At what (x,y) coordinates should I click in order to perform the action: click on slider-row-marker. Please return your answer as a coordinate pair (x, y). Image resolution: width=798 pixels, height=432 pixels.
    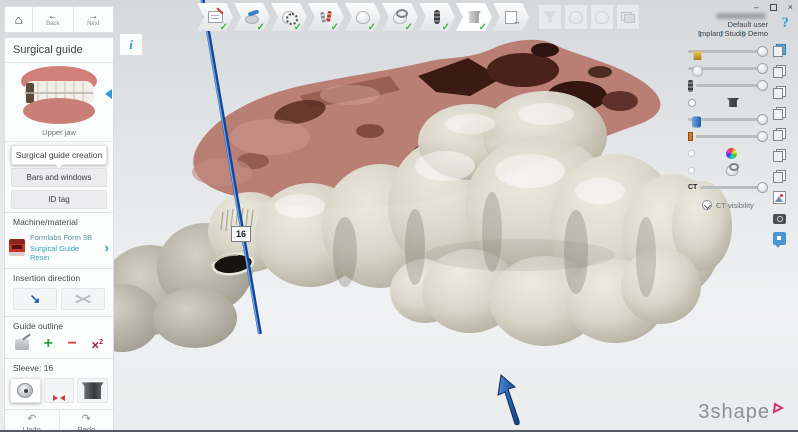
    Looking at the image, I should click on (728, 136).